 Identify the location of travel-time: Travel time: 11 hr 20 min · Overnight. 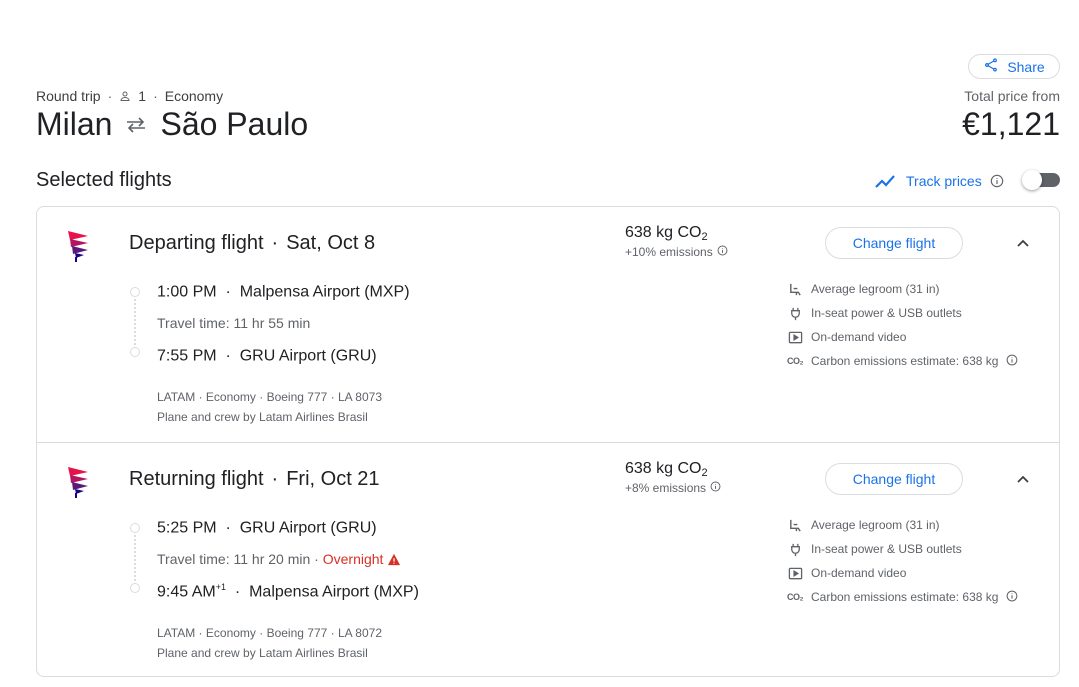
(279, 559).